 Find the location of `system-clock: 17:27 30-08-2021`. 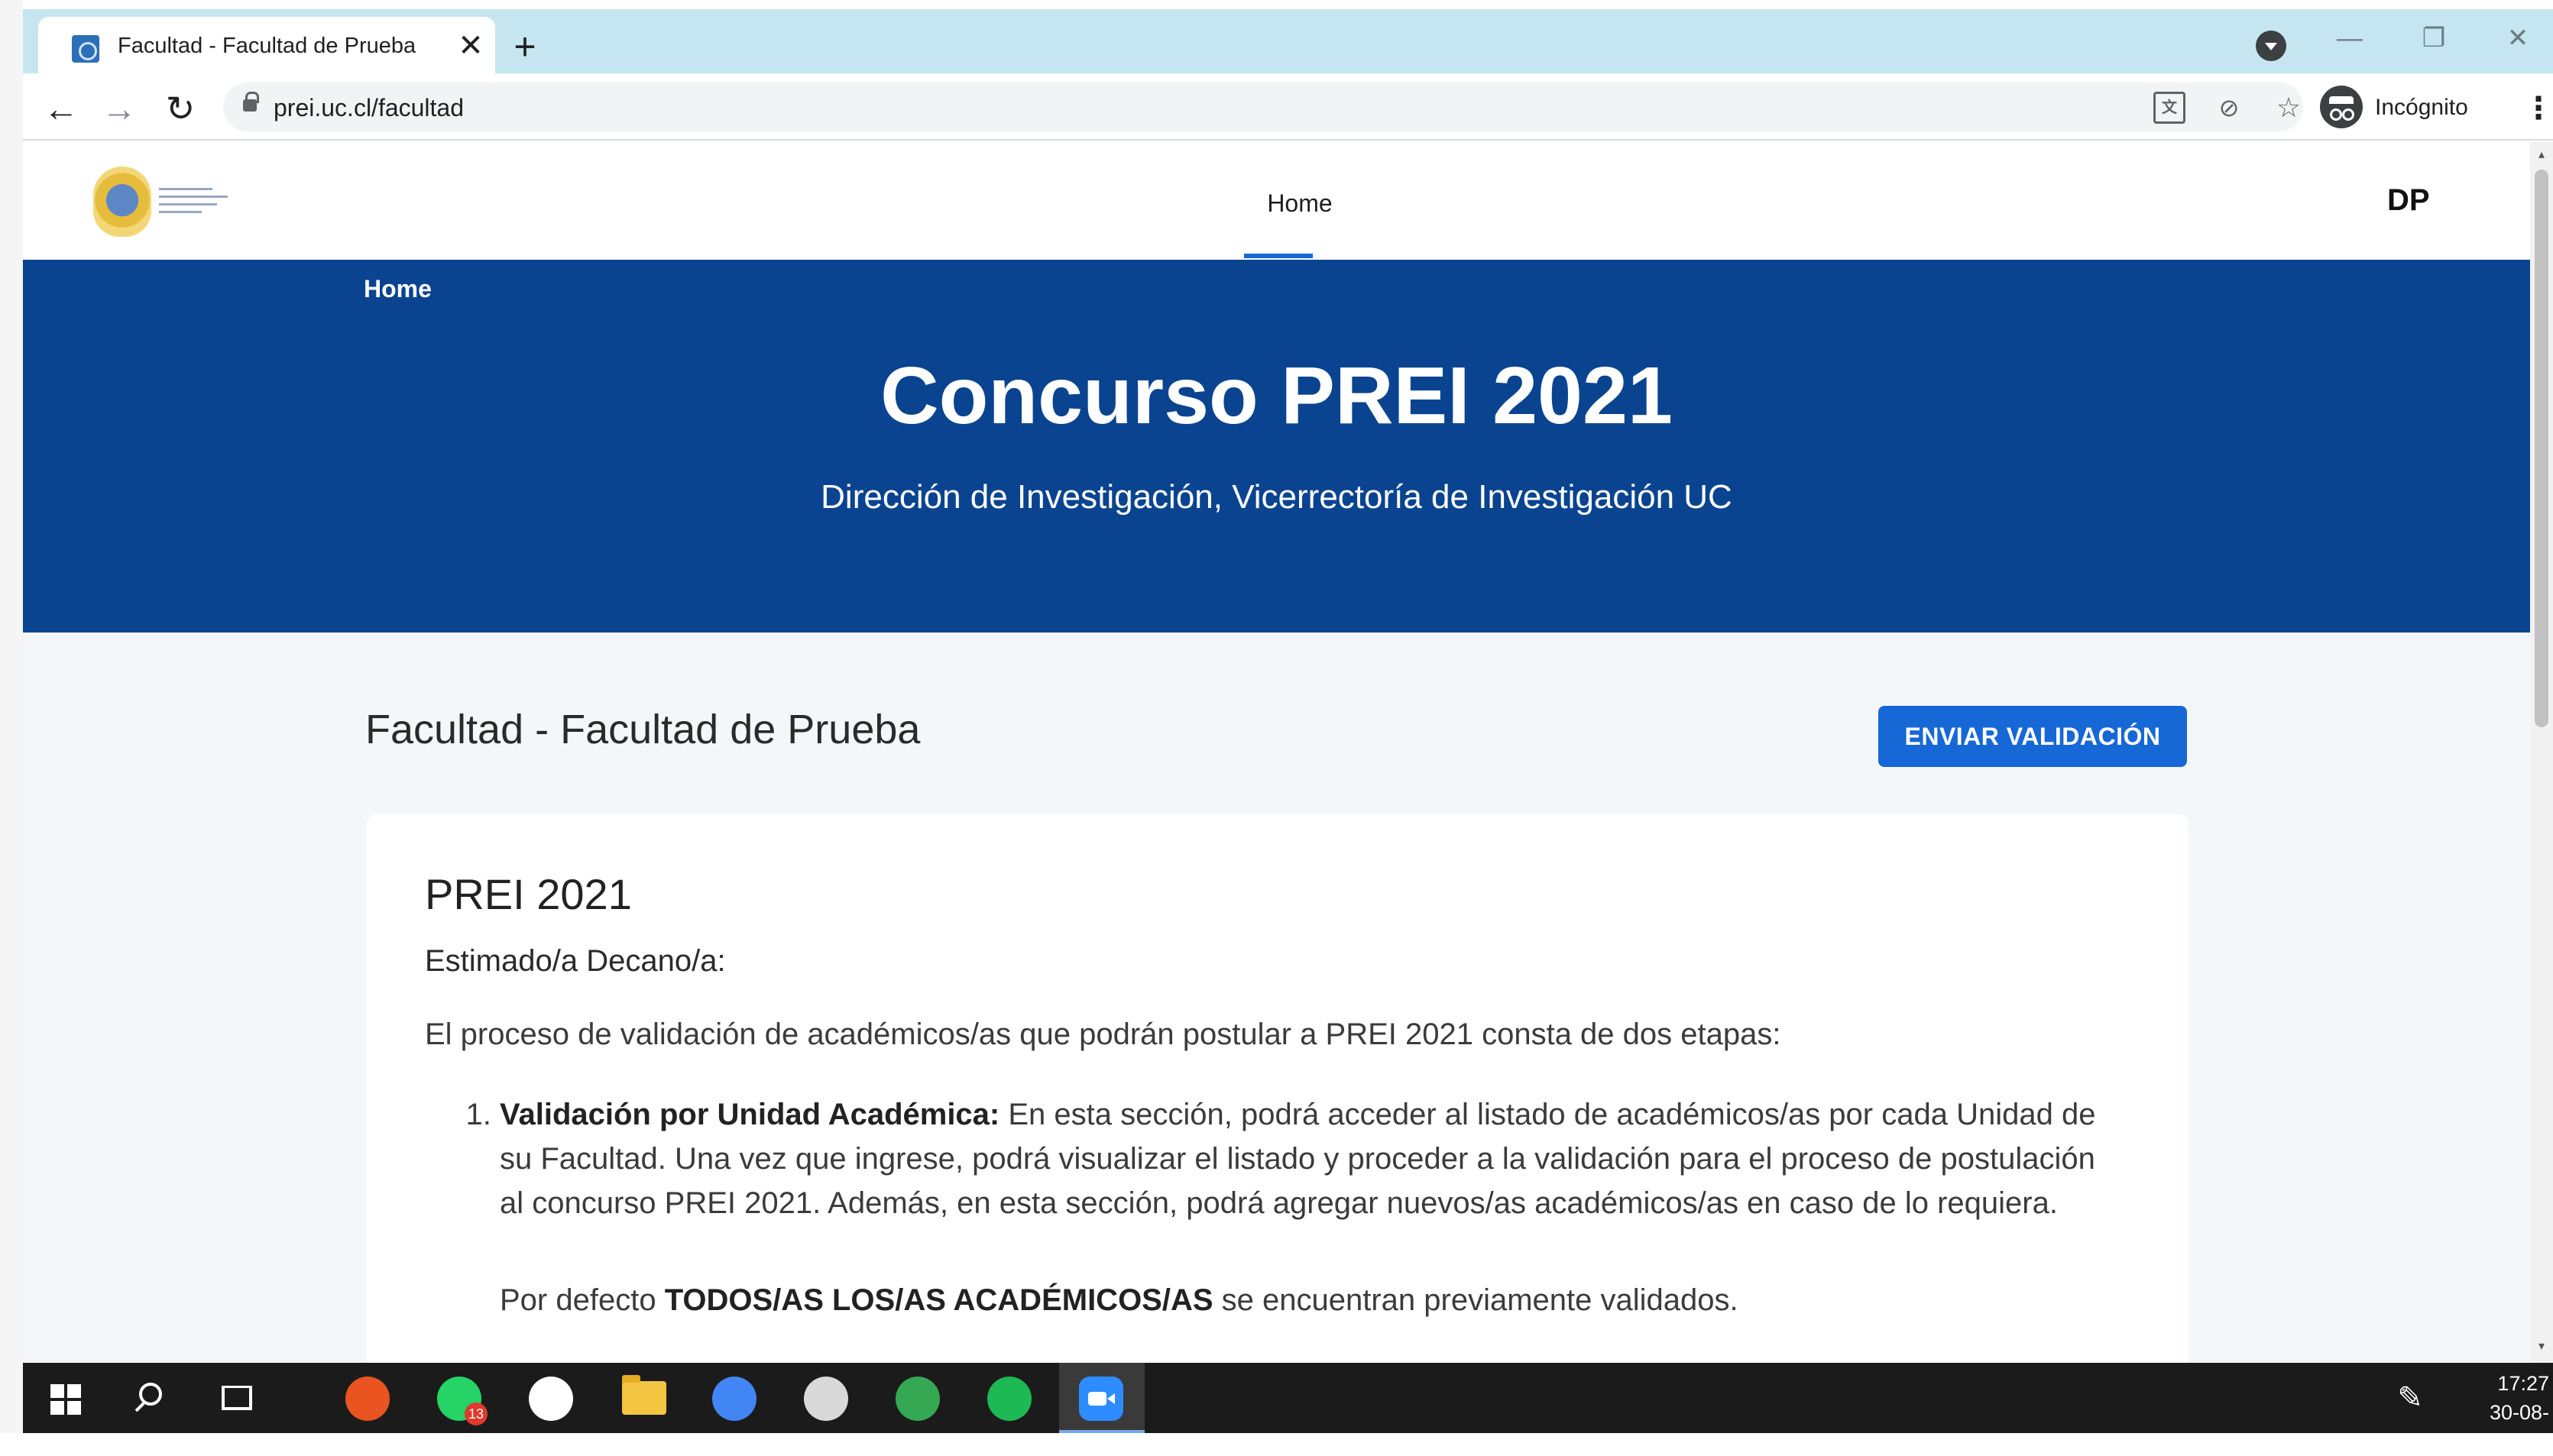

system-clock: 17:27 30-08-2021 is located at coordinates (2497, 1413).